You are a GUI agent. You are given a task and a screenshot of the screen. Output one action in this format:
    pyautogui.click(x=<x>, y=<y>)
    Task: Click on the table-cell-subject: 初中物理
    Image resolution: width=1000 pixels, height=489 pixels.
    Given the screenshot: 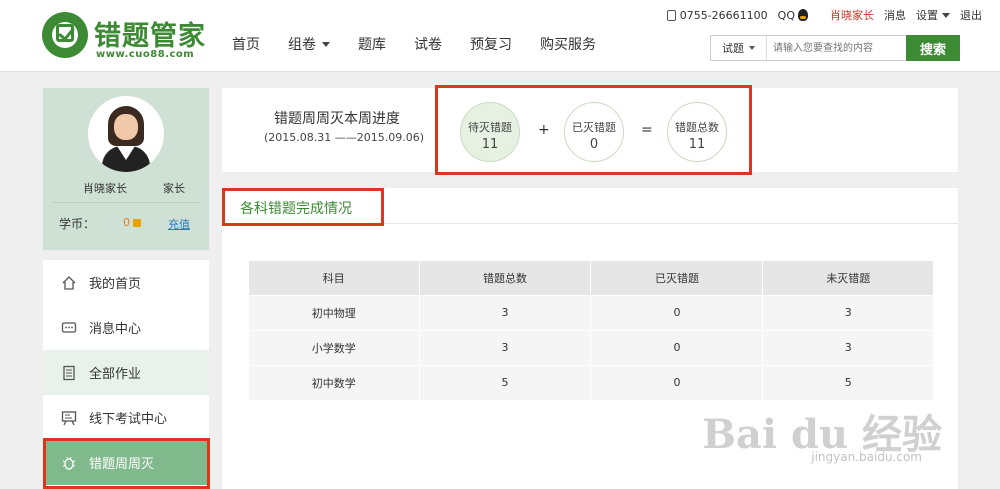 What is the action you would take?
    pyautogui.click(x=334, y=312)
    